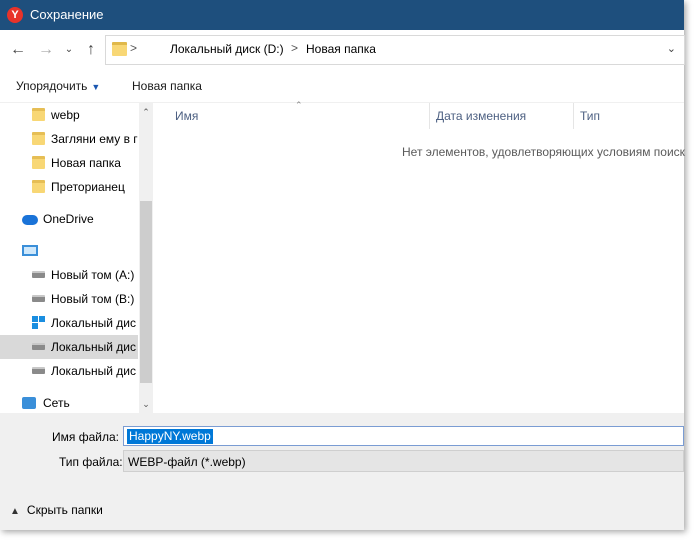  I want to click on windows-drive-icon, so click(38, 322).